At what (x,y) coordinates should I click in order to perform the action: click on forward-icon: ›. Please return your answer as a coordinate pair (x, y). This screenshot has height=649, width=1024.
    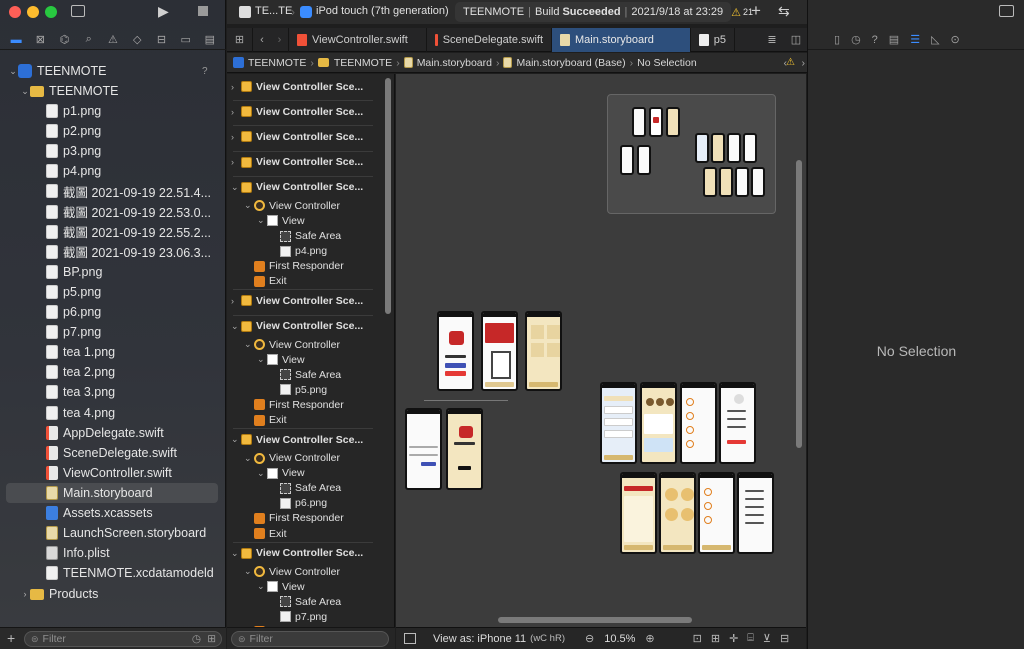
    Looking at the image, I should click on (280, 39).